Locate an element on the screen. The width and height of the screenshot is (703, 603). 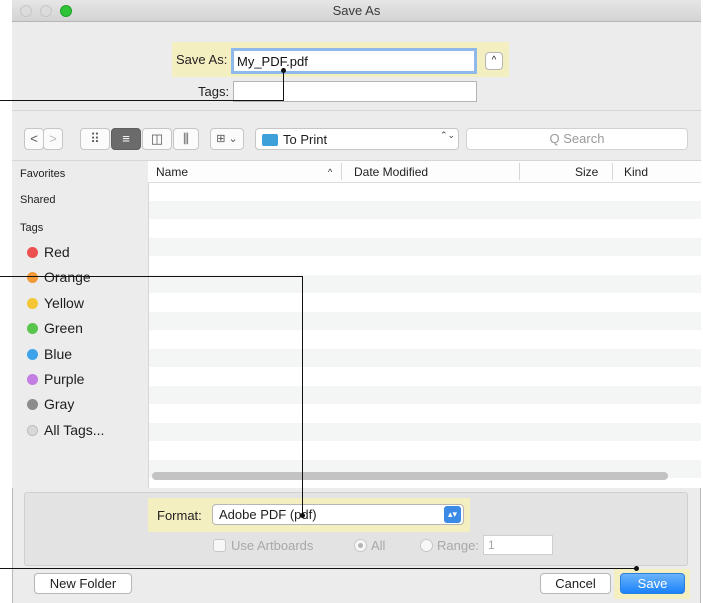
sort-ascending-icon: ^ is located at coordinates (330, 172).